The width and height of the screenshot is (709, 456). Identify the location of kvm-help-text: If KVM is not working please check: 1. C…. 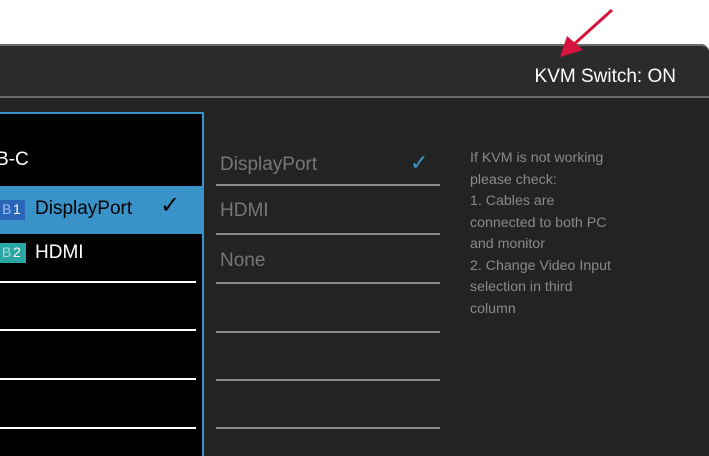
(540, 233).